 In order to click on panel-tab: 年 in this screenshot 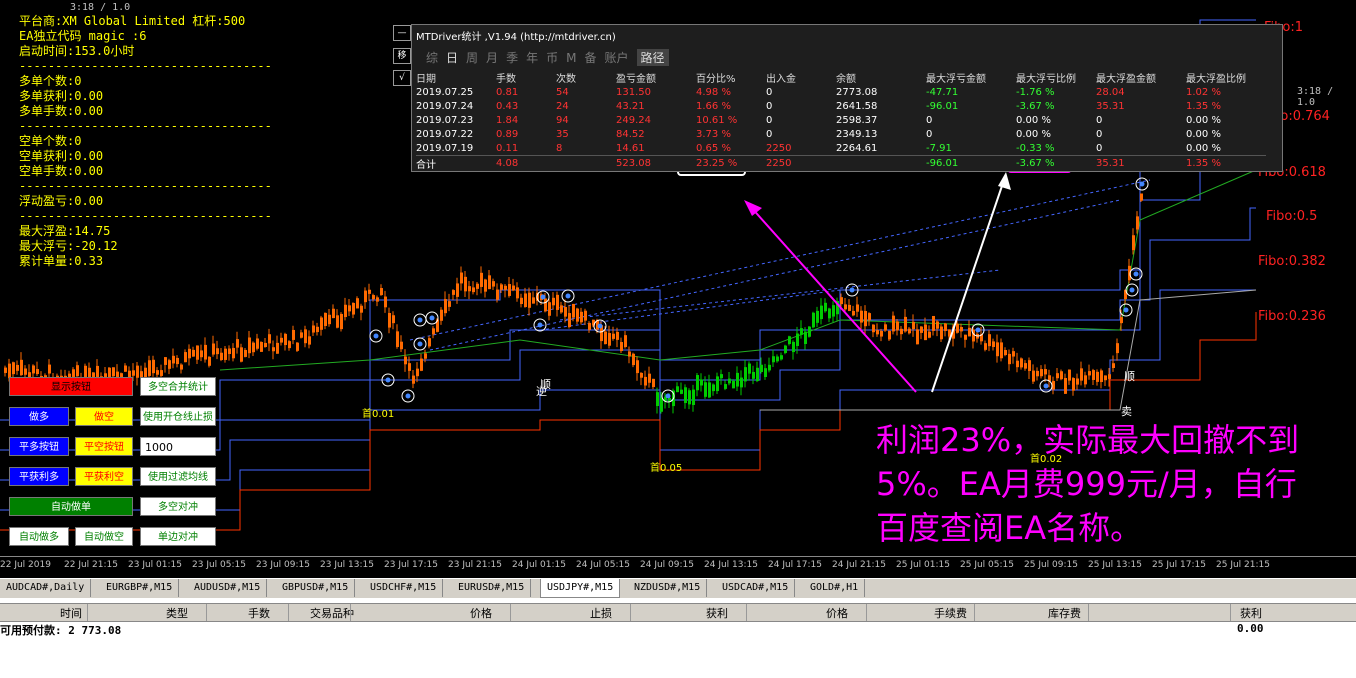, I will do `click(532, 57)`.